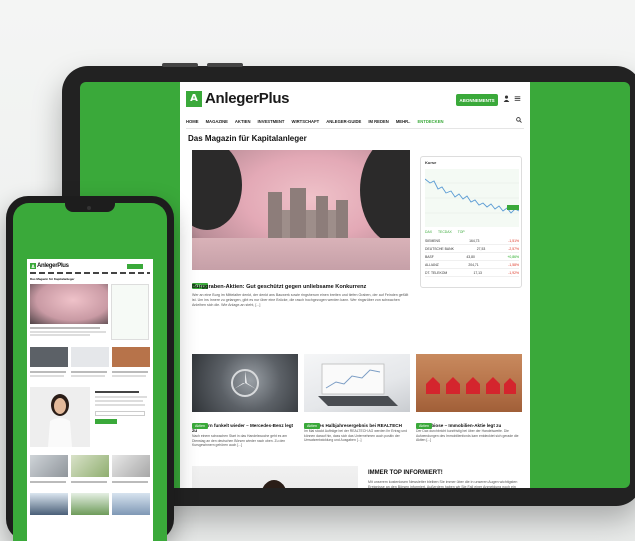  I want to click on mobile-logo: A AnlegerPlus, so click(49, 266).